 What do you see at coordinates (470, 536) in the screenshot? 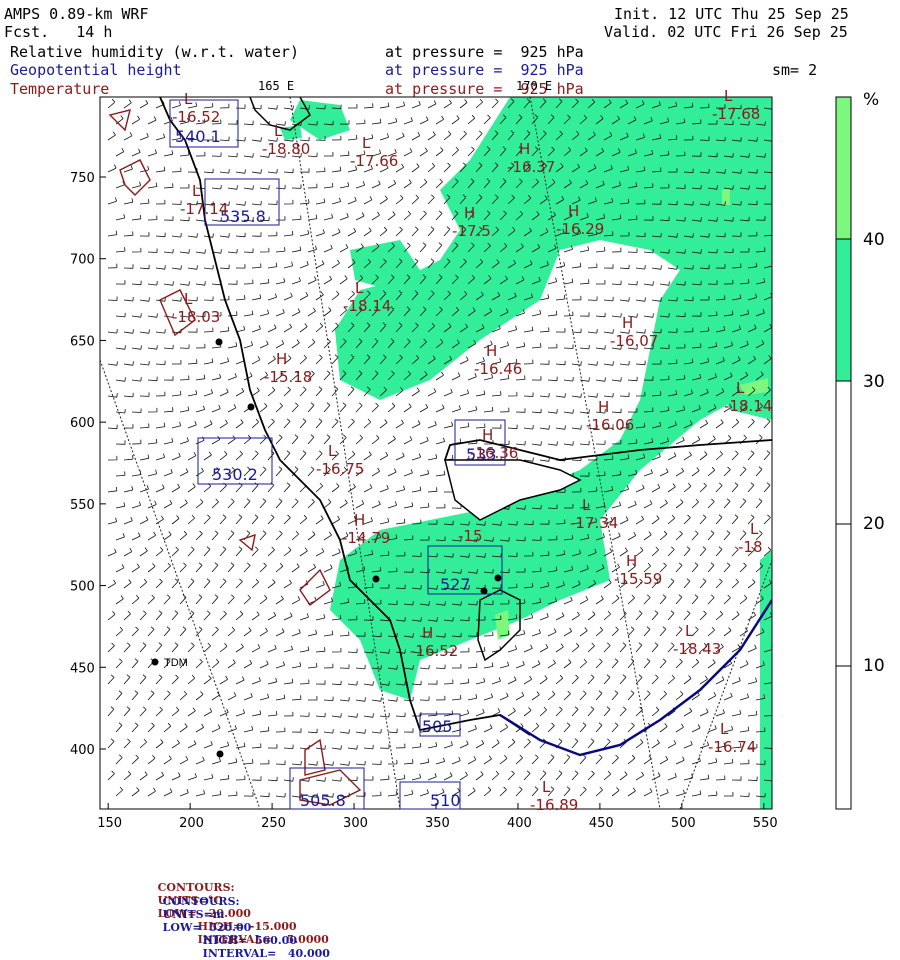
I see `temp-value: -15` at bounding box center [470, 536].